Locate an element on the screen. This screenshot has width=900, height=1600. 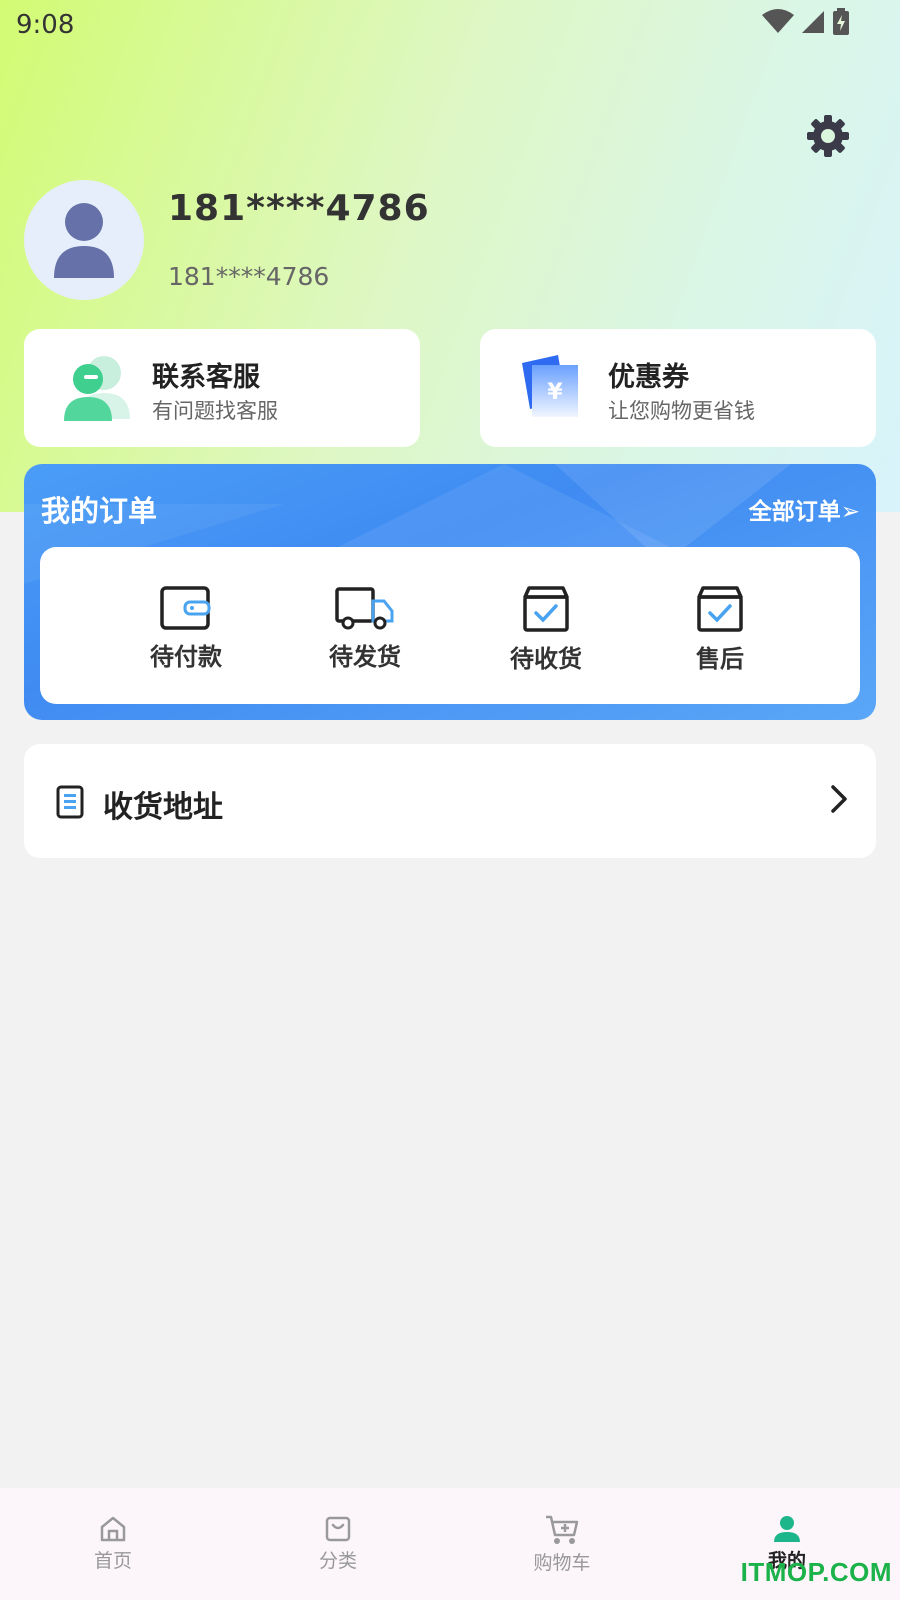
order-after-sales-label: 售后 is located at coordinates (720, 659).